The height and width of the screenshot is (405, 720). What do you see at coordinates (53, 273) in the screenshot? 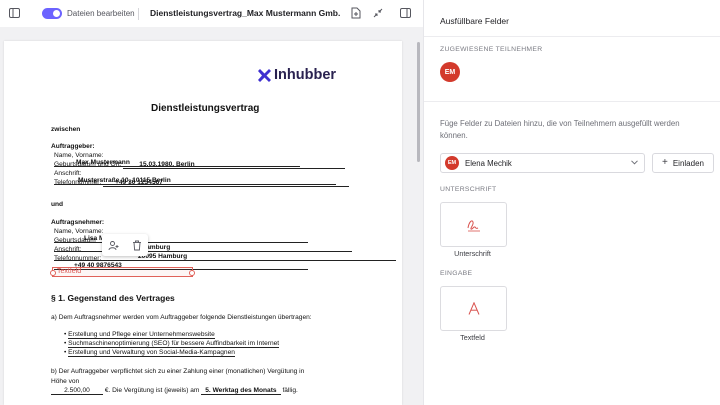
I see `resize-handle-left` at bounding box center [53, 273].